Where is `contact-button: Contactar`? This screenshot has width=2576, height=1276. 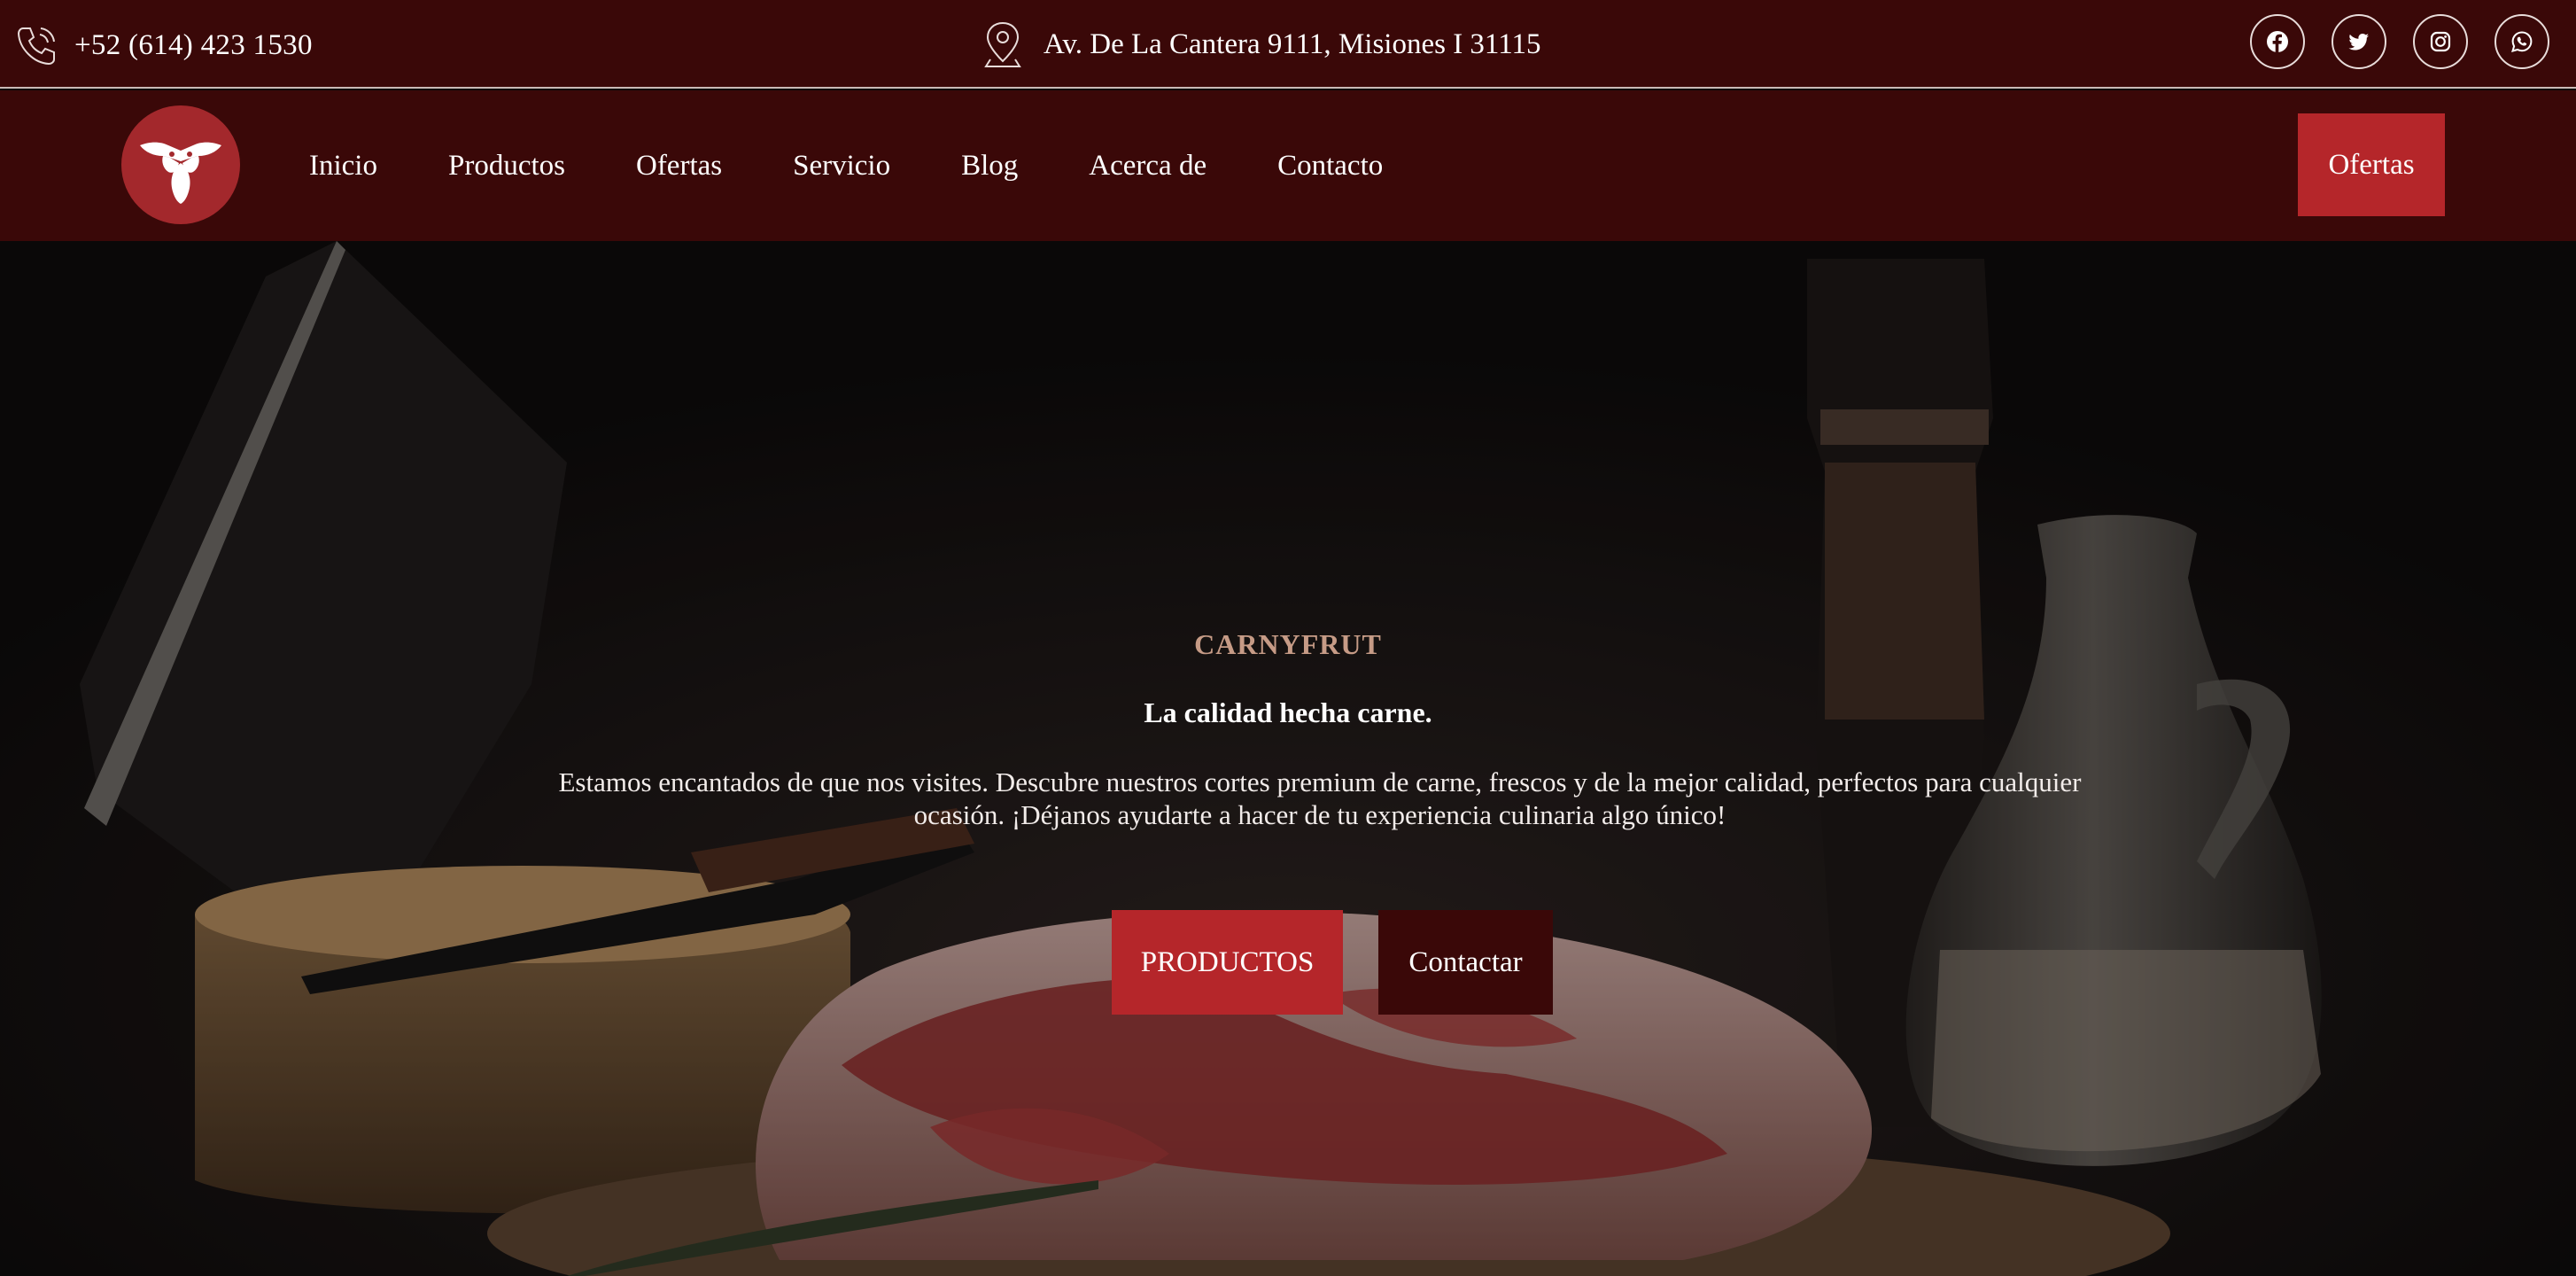 contact-button: Contactar is located at coordinates (1465, 962).